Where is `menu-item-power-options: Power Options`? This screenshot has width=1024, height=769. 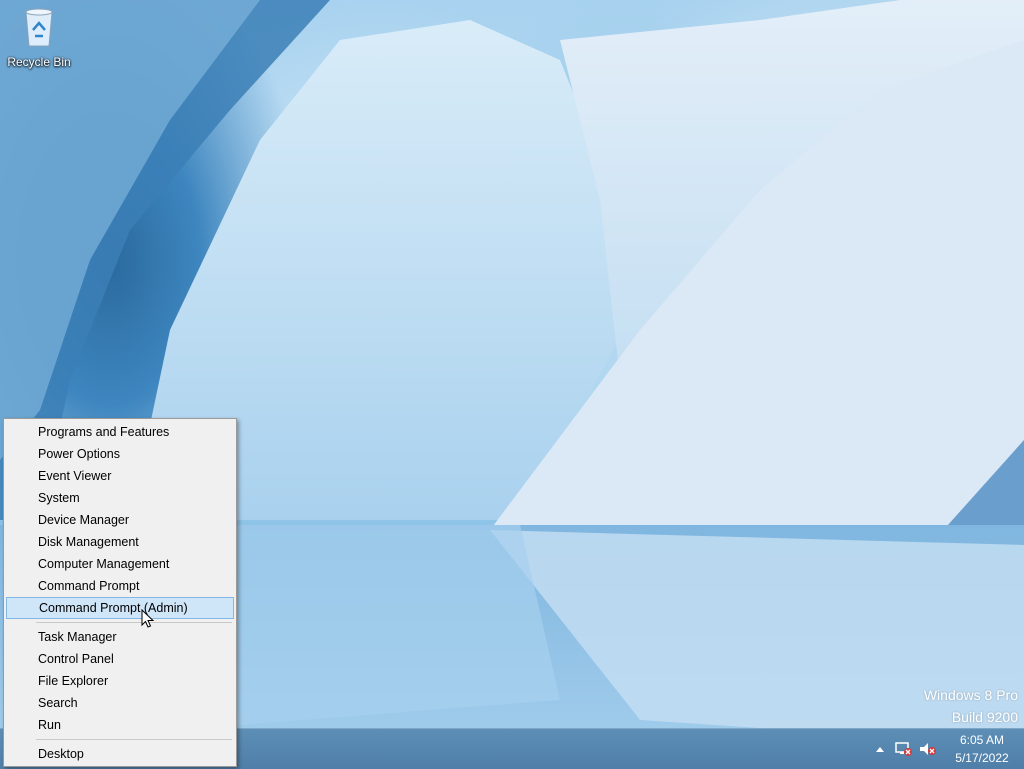 menu-item-power-options: Power Options is located at coordinates (120, 454).